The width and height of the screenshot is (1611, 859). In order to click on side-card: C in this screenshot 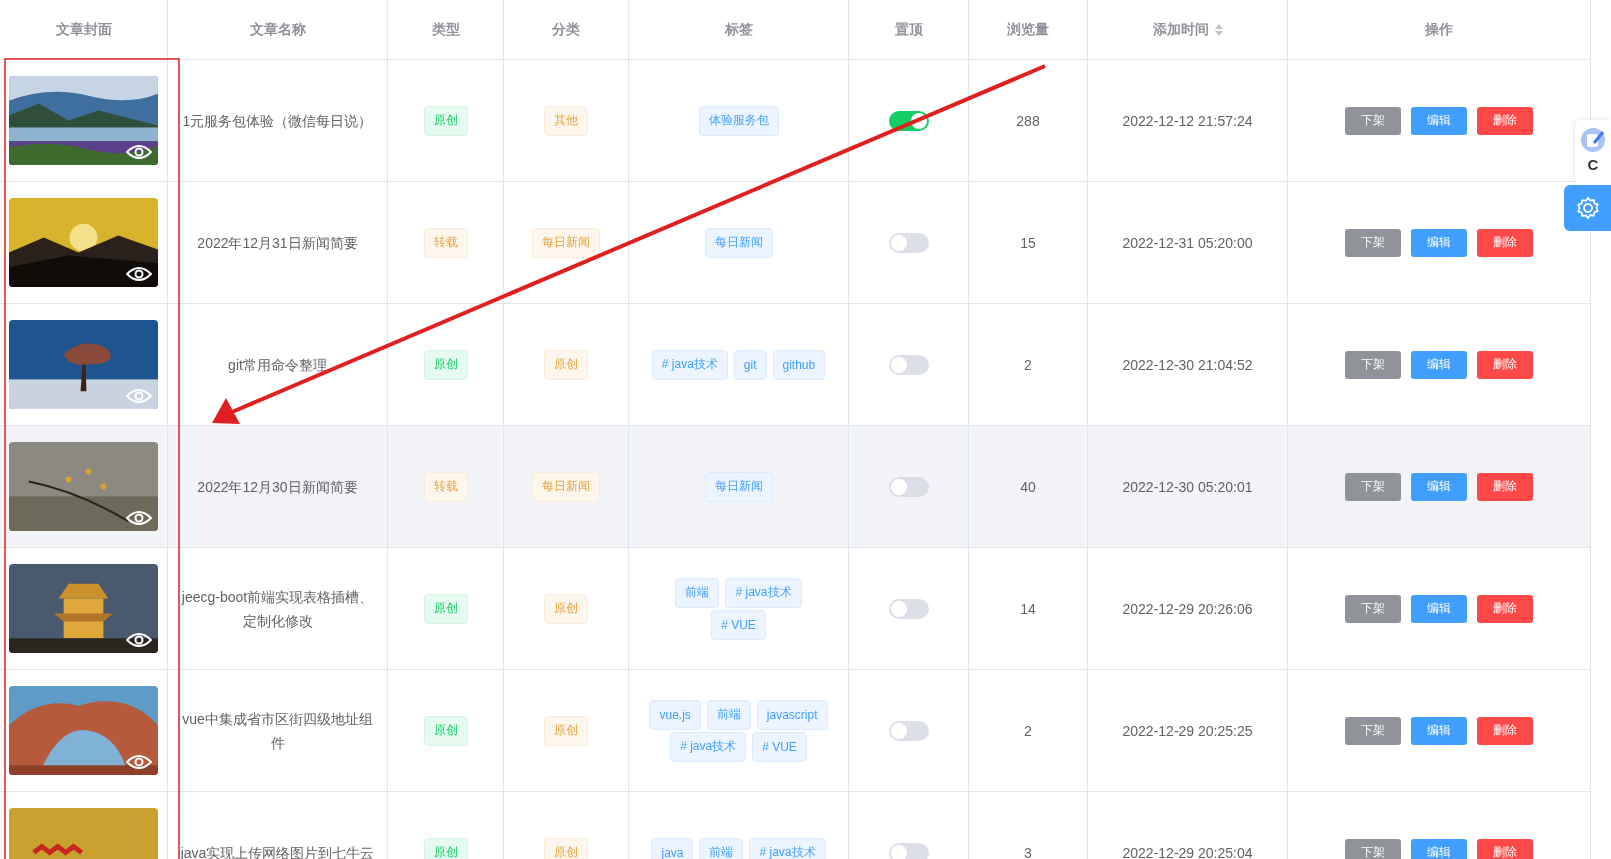, I will do `click(1593, 152)`.